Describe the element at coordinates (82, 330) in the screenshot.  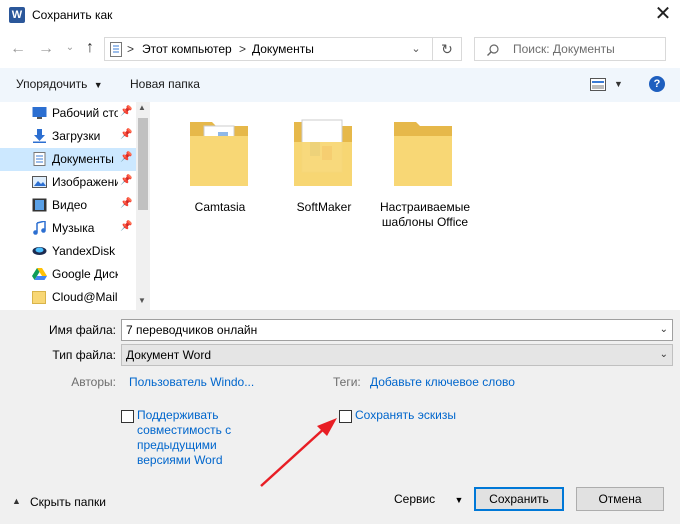
I see `filename-label: Имя файла:` at that location.